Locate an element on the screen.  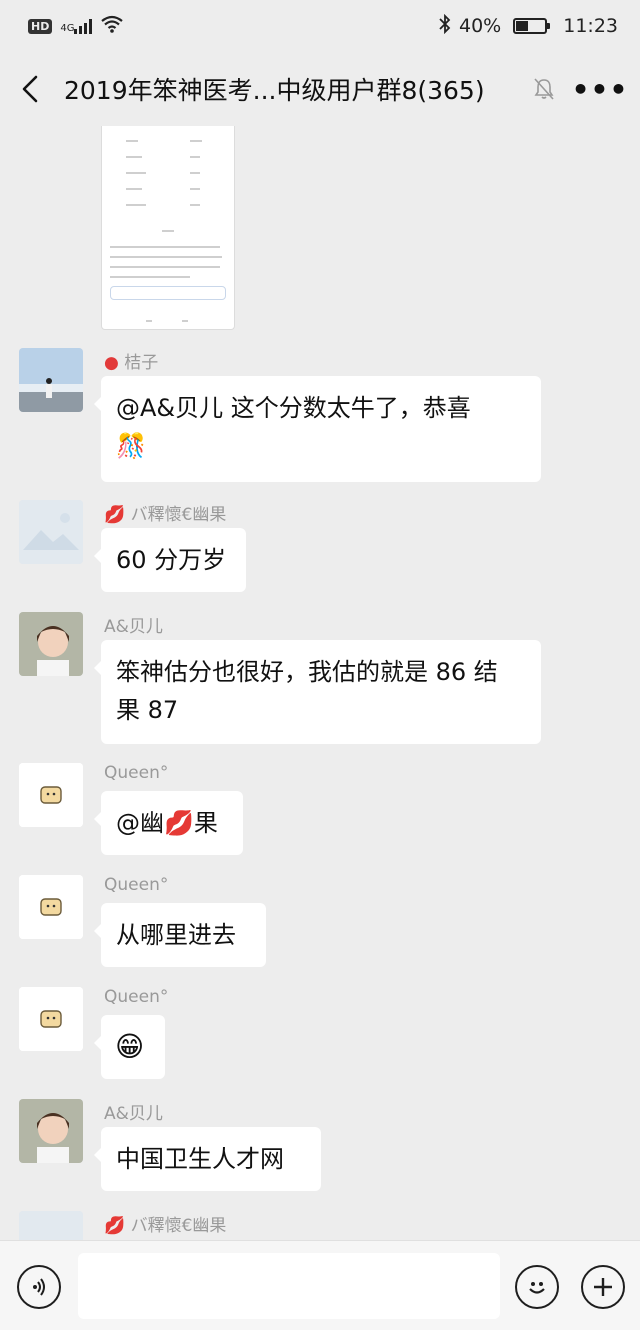
message-text: 果 is located at coordinates (205, 823).